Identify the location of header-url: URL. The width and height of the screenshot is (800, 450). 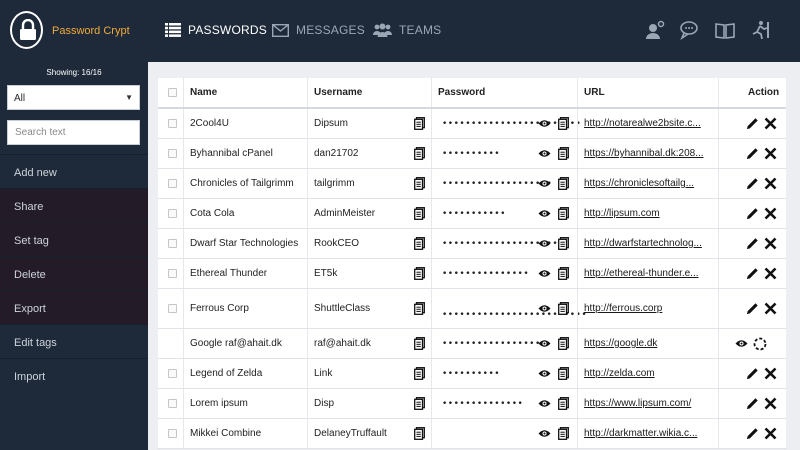
(594, 92).